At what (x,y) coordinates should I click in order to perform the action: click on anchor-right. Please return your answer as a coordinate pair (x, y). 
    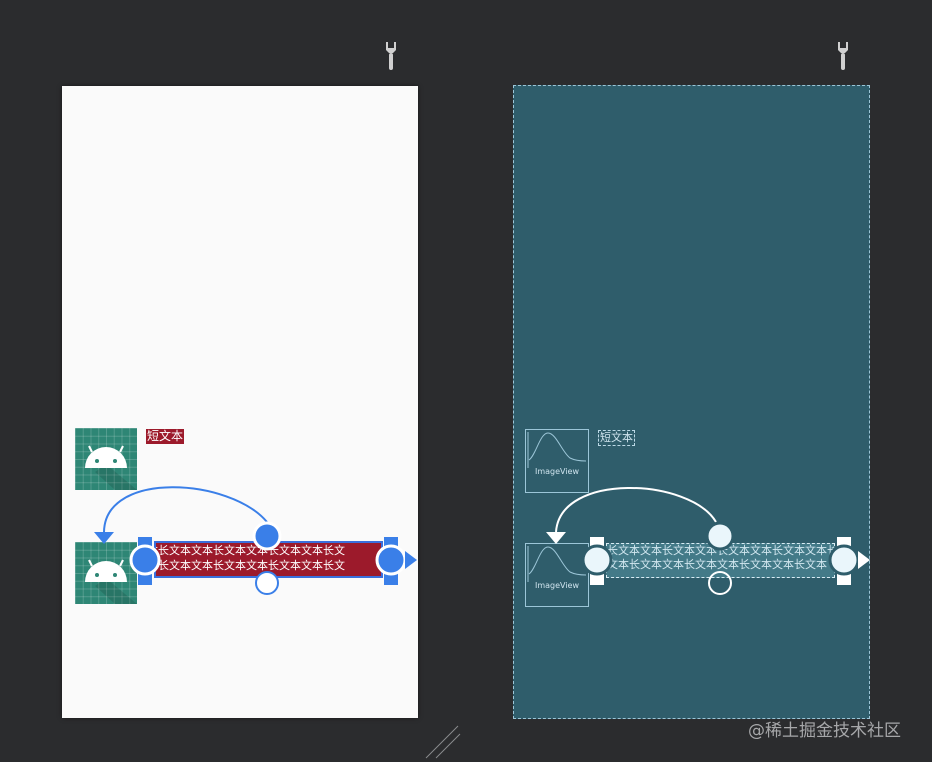
    Looking at the image, I should click on (844, 560).